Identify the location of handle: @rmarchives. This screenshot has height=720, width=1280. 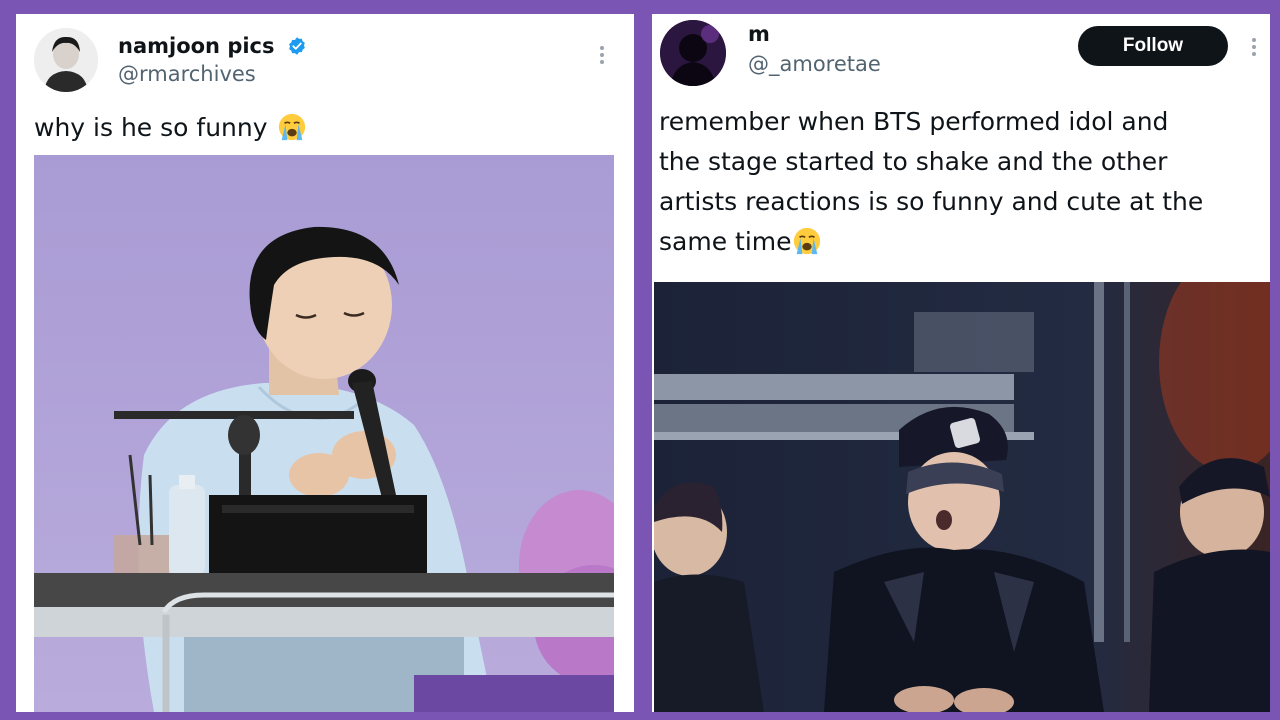
(187, 74).